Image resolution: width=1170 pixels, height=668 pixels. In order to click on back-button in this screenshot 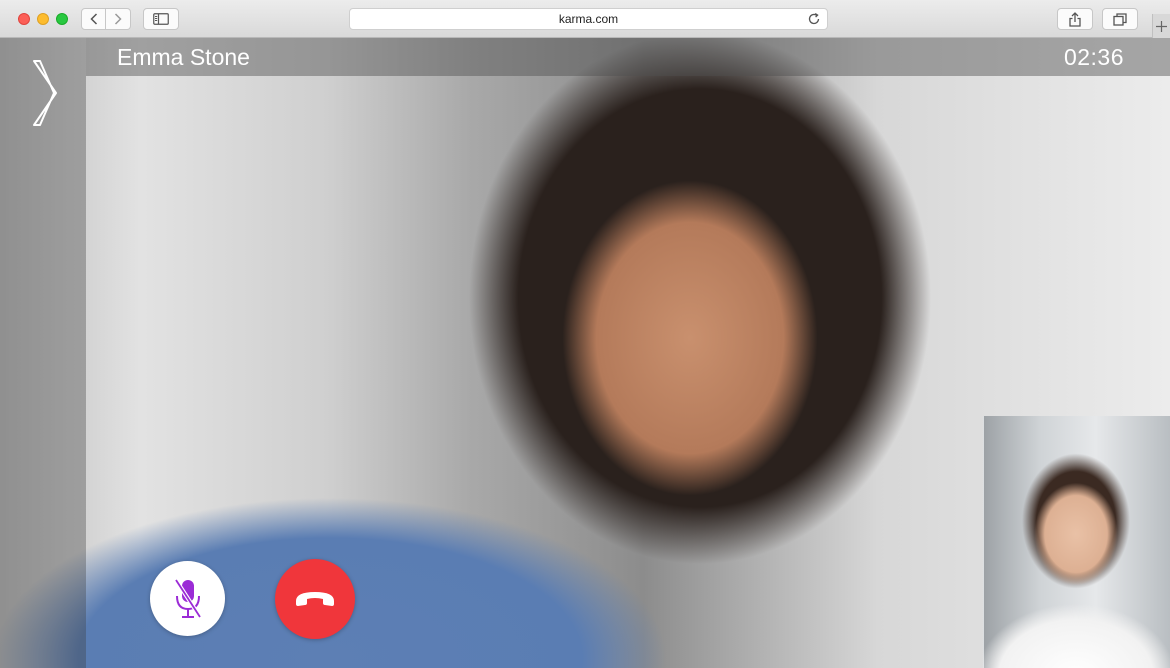, I will do `click(93, 19)`.